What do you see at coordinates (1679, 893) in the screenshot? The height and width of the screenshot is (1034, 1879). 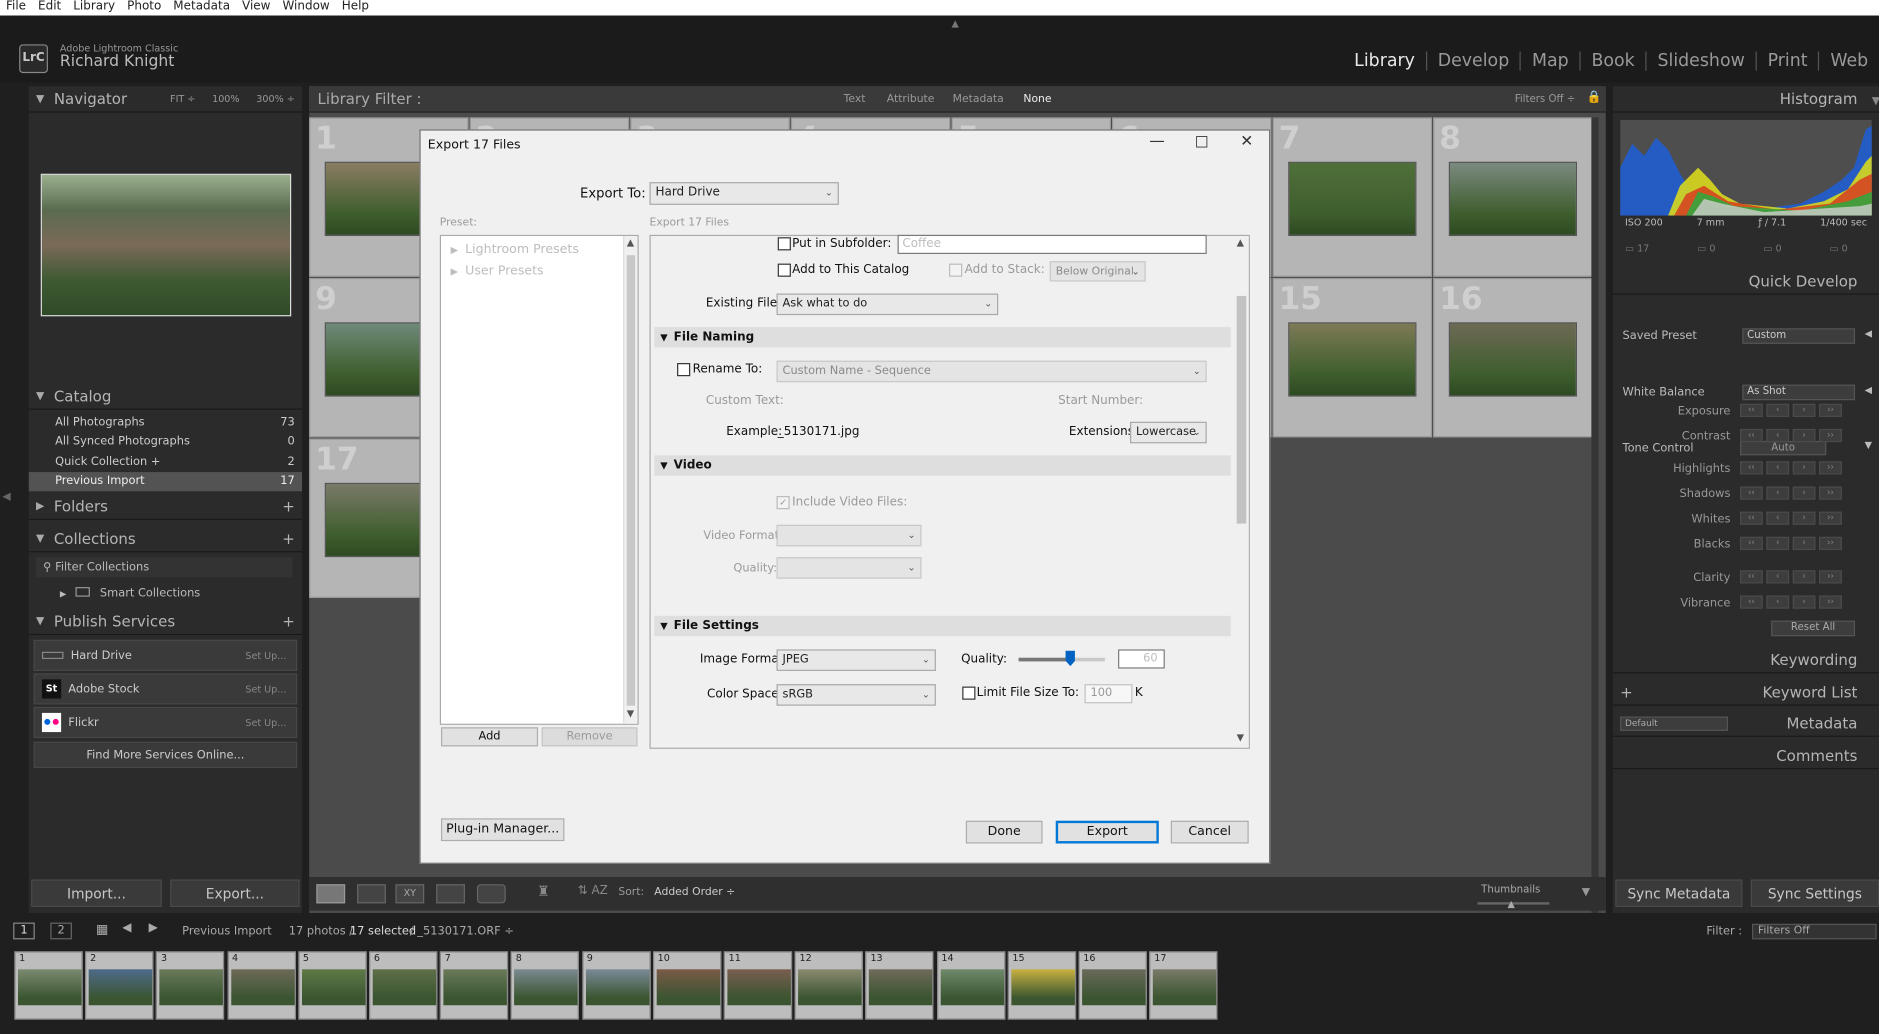 I see `sync-metadata-button: Sync Metadata` at bounding box center [1679, 893].